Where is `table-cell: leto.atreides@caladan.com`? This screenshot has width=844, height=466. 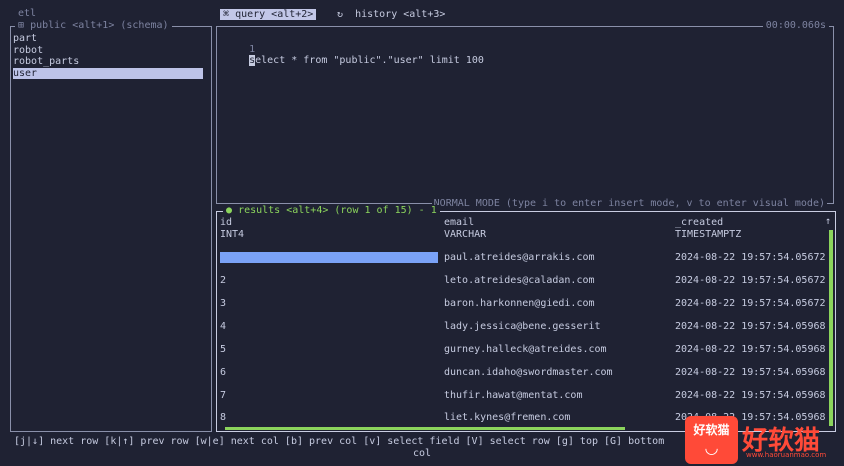
table-cell: leto.atreides@caladan.com is located at coordinates (519, 280).